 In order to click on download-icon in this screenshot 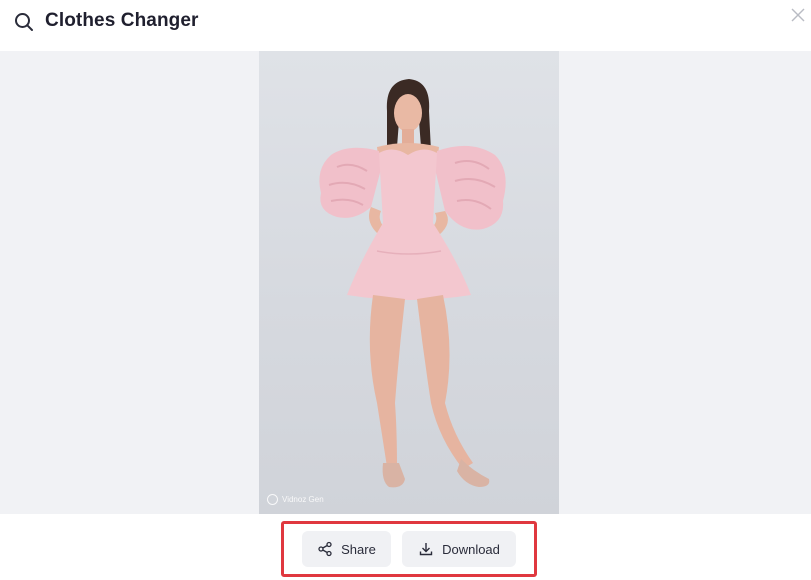, I will do `click(426, 549)`.